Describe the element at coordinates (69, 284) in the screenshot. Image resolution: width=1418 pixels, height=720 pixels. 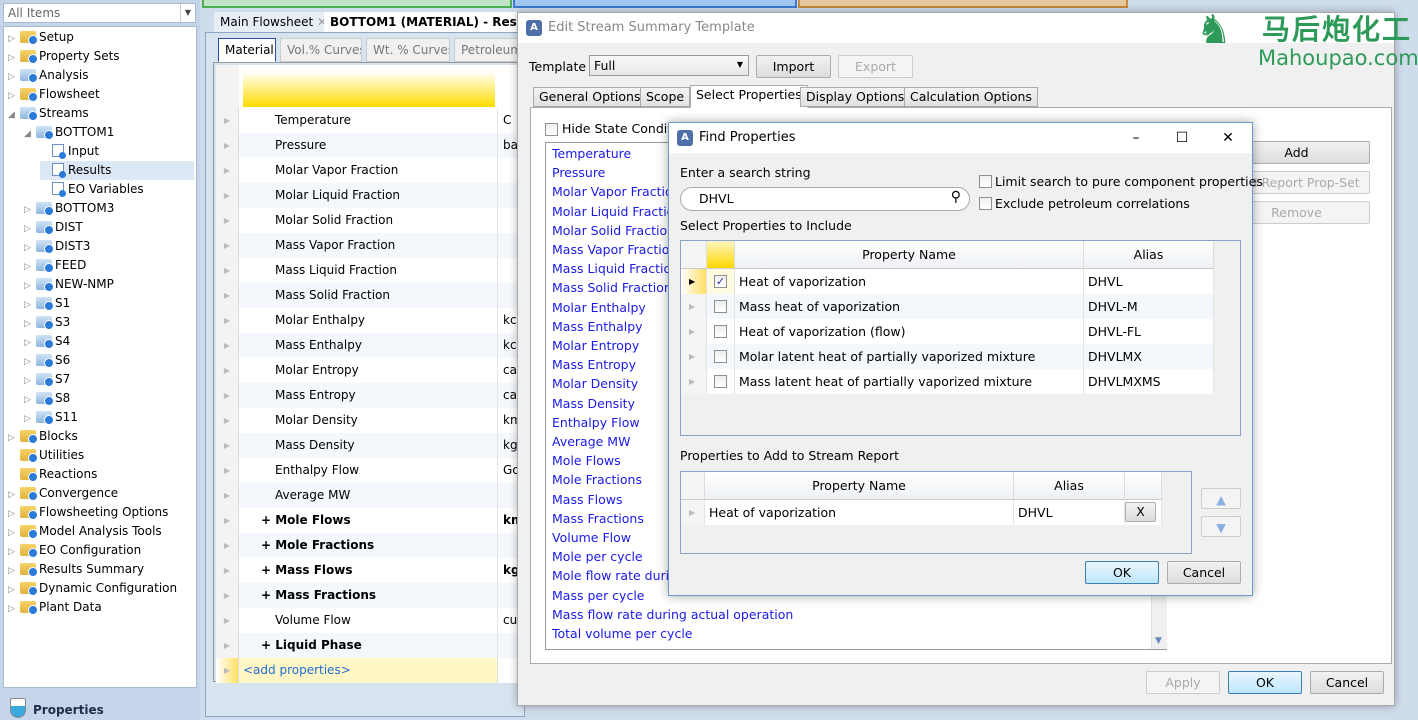
I see `tree-item: ▷ NEW-NMP` at that location.